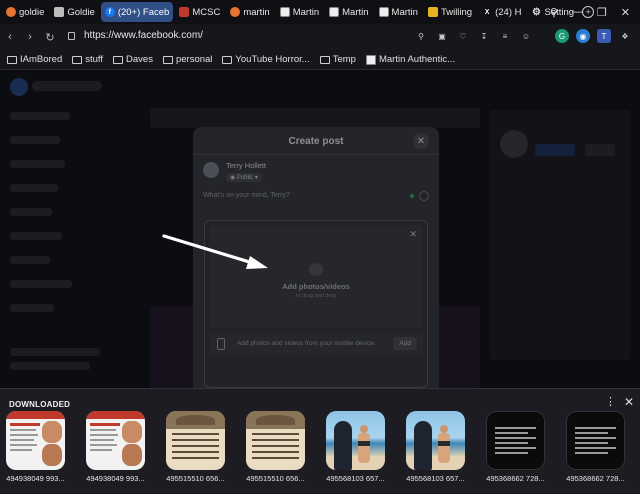 The width and height of the screenshot is (640, 494). Describe the element at coordinates (463, 36) in the screenshot. I see `heart-icon: ♡` at that location.